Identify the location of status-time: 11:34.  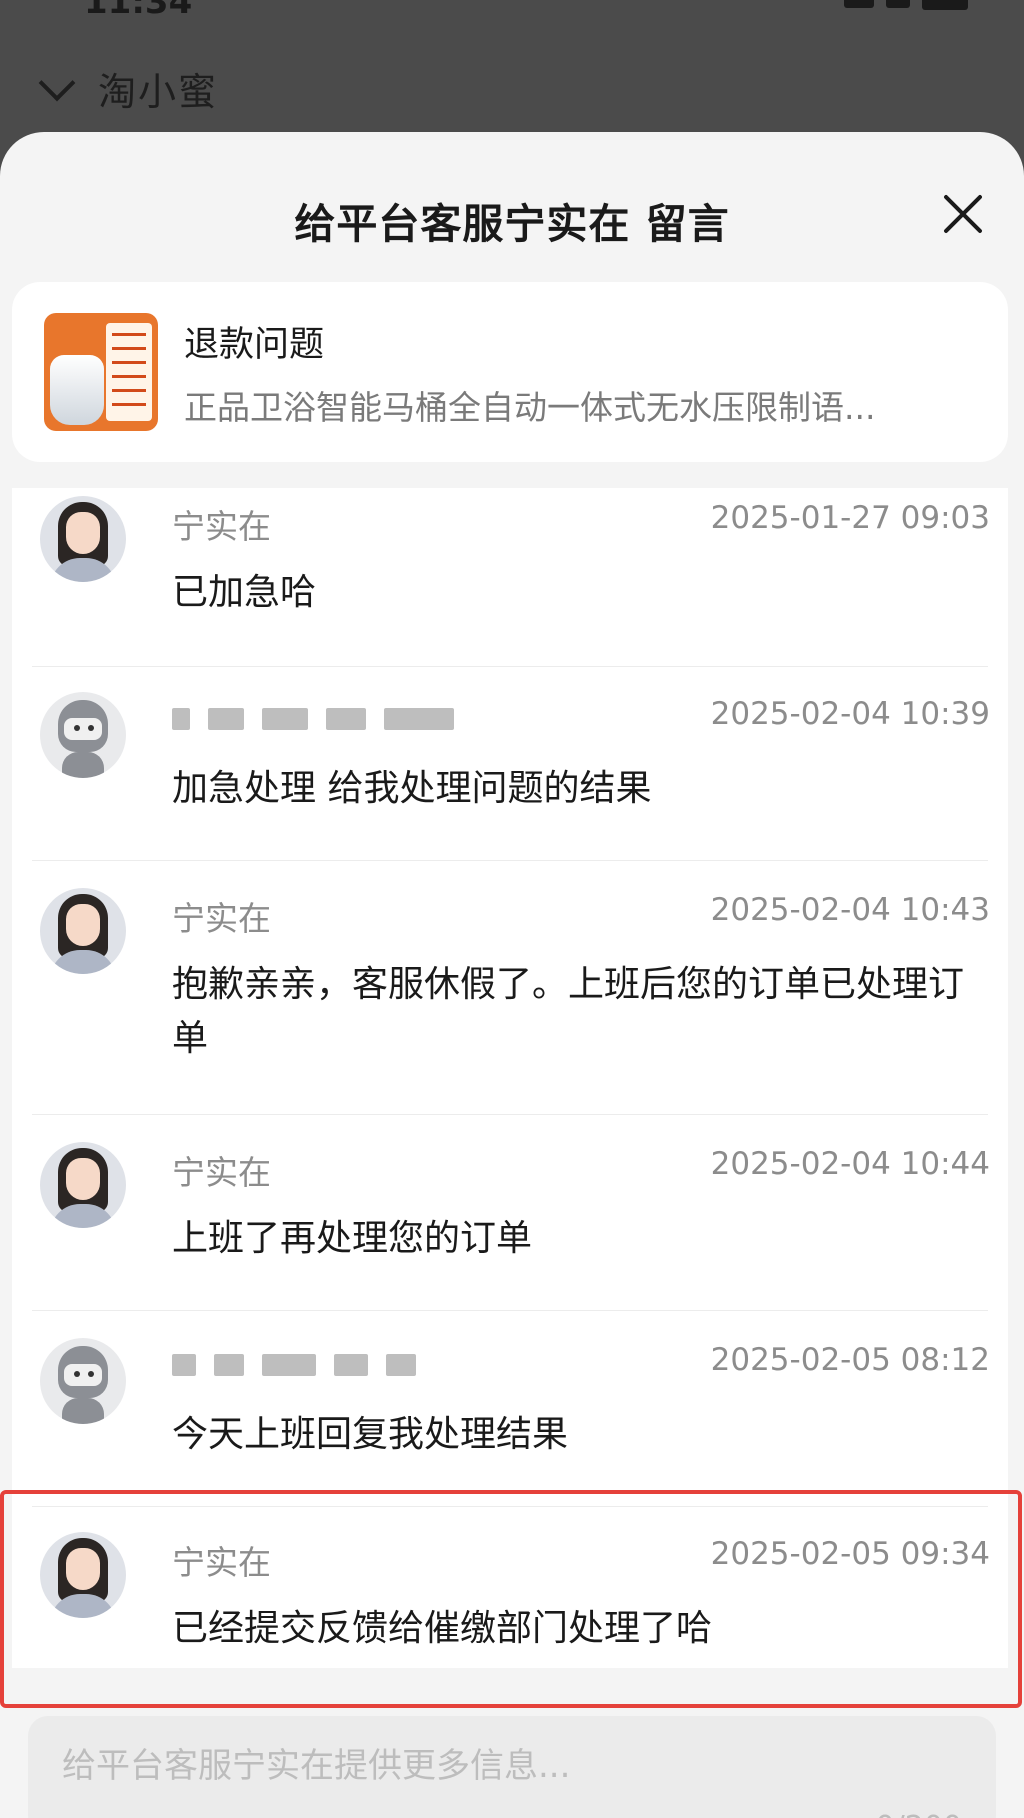
(138, 11).